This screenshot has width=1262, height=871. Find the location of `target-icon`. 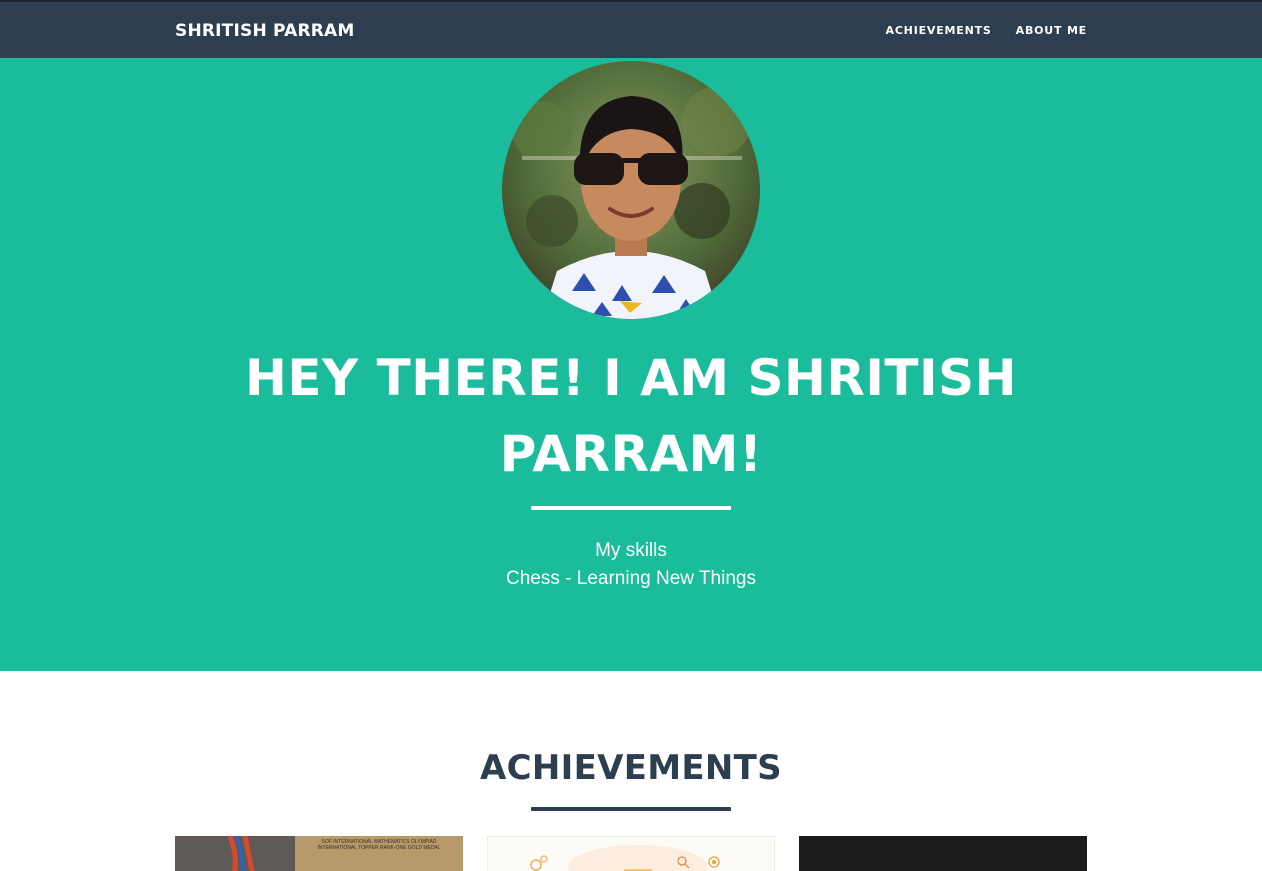

target-icon is located at coordinates (714, 862).